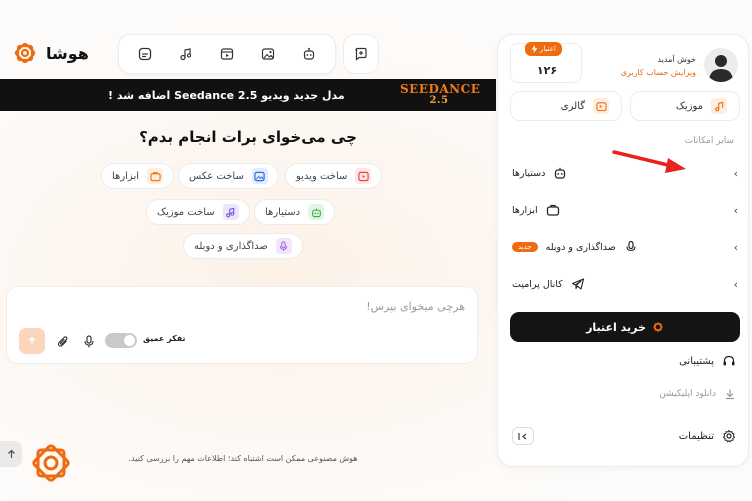 This screenshot has width=752, height=501. What do you see at coordinates (601, 106) in the screenshot?
I see `gallery-icon` at bounding box center [601, 106].